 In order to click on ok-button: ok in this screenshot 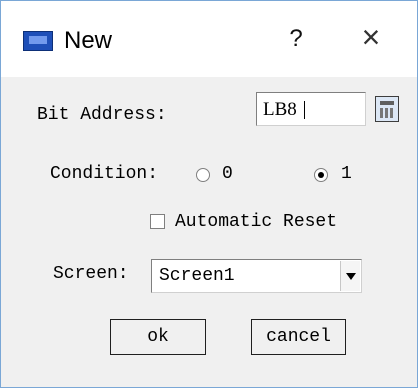, I will do `click(158, 337)`.